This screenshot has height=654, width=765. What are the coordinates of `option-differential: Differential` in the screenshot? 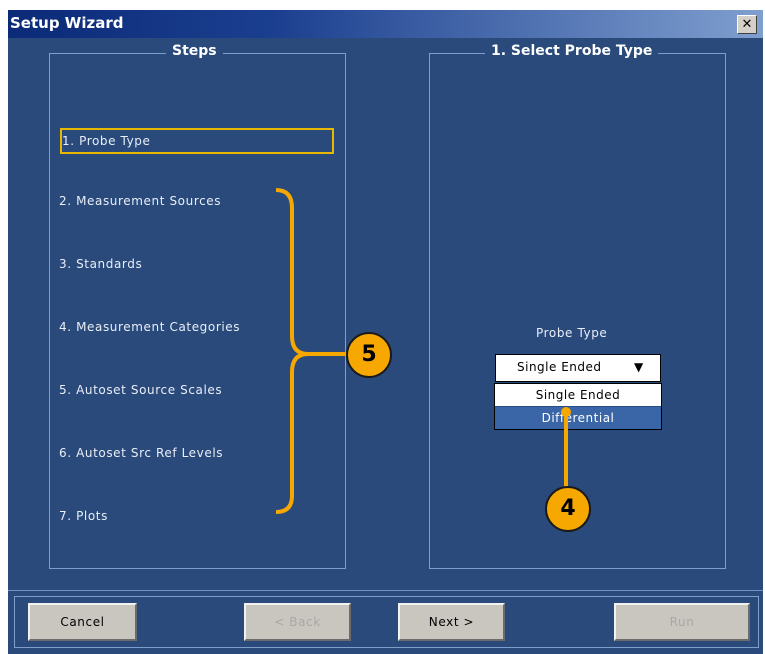 It's located at (578, 417).